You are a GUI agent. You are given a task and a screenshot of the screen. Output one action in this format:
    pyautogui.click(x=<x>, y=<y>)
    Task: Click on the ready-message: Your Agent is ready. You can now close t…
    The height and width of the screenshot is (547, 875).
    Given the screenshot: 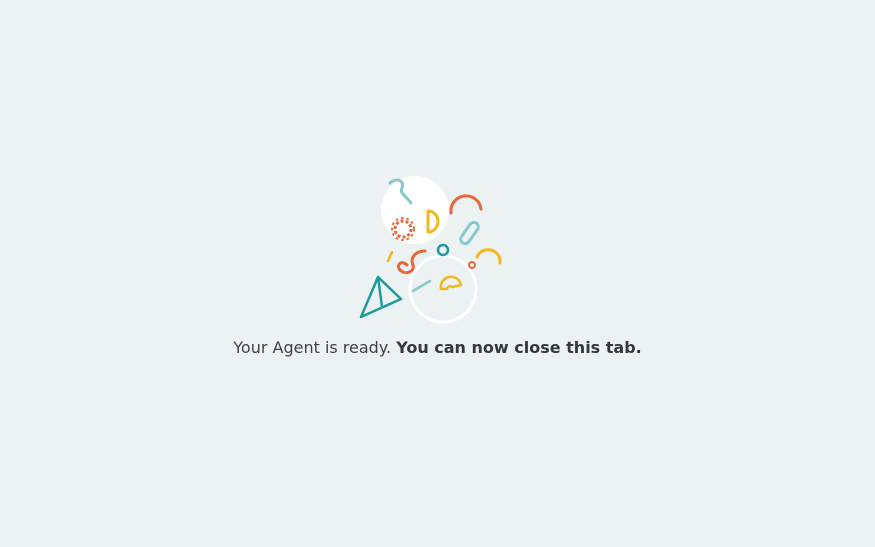 What is the action you would take?
    pyautogui.click(x=437, y=348)
    